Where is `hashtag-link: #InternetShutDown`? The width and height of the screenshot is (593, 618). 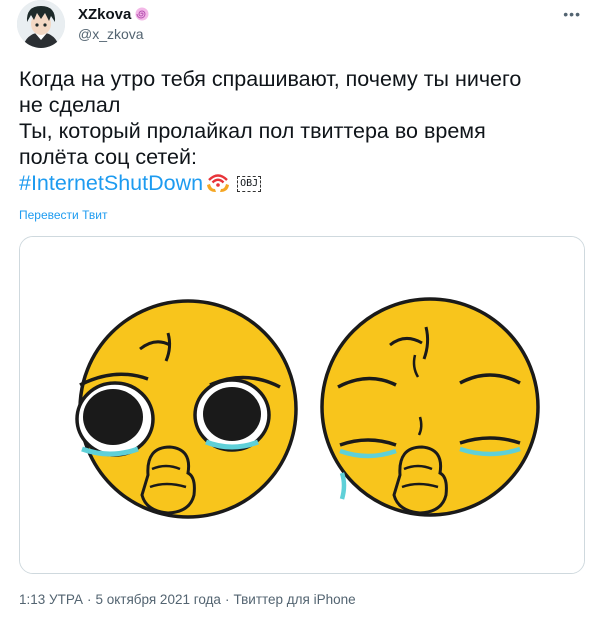
hashtag-link: #InternetShutDown is located at coordinates (111, 183).